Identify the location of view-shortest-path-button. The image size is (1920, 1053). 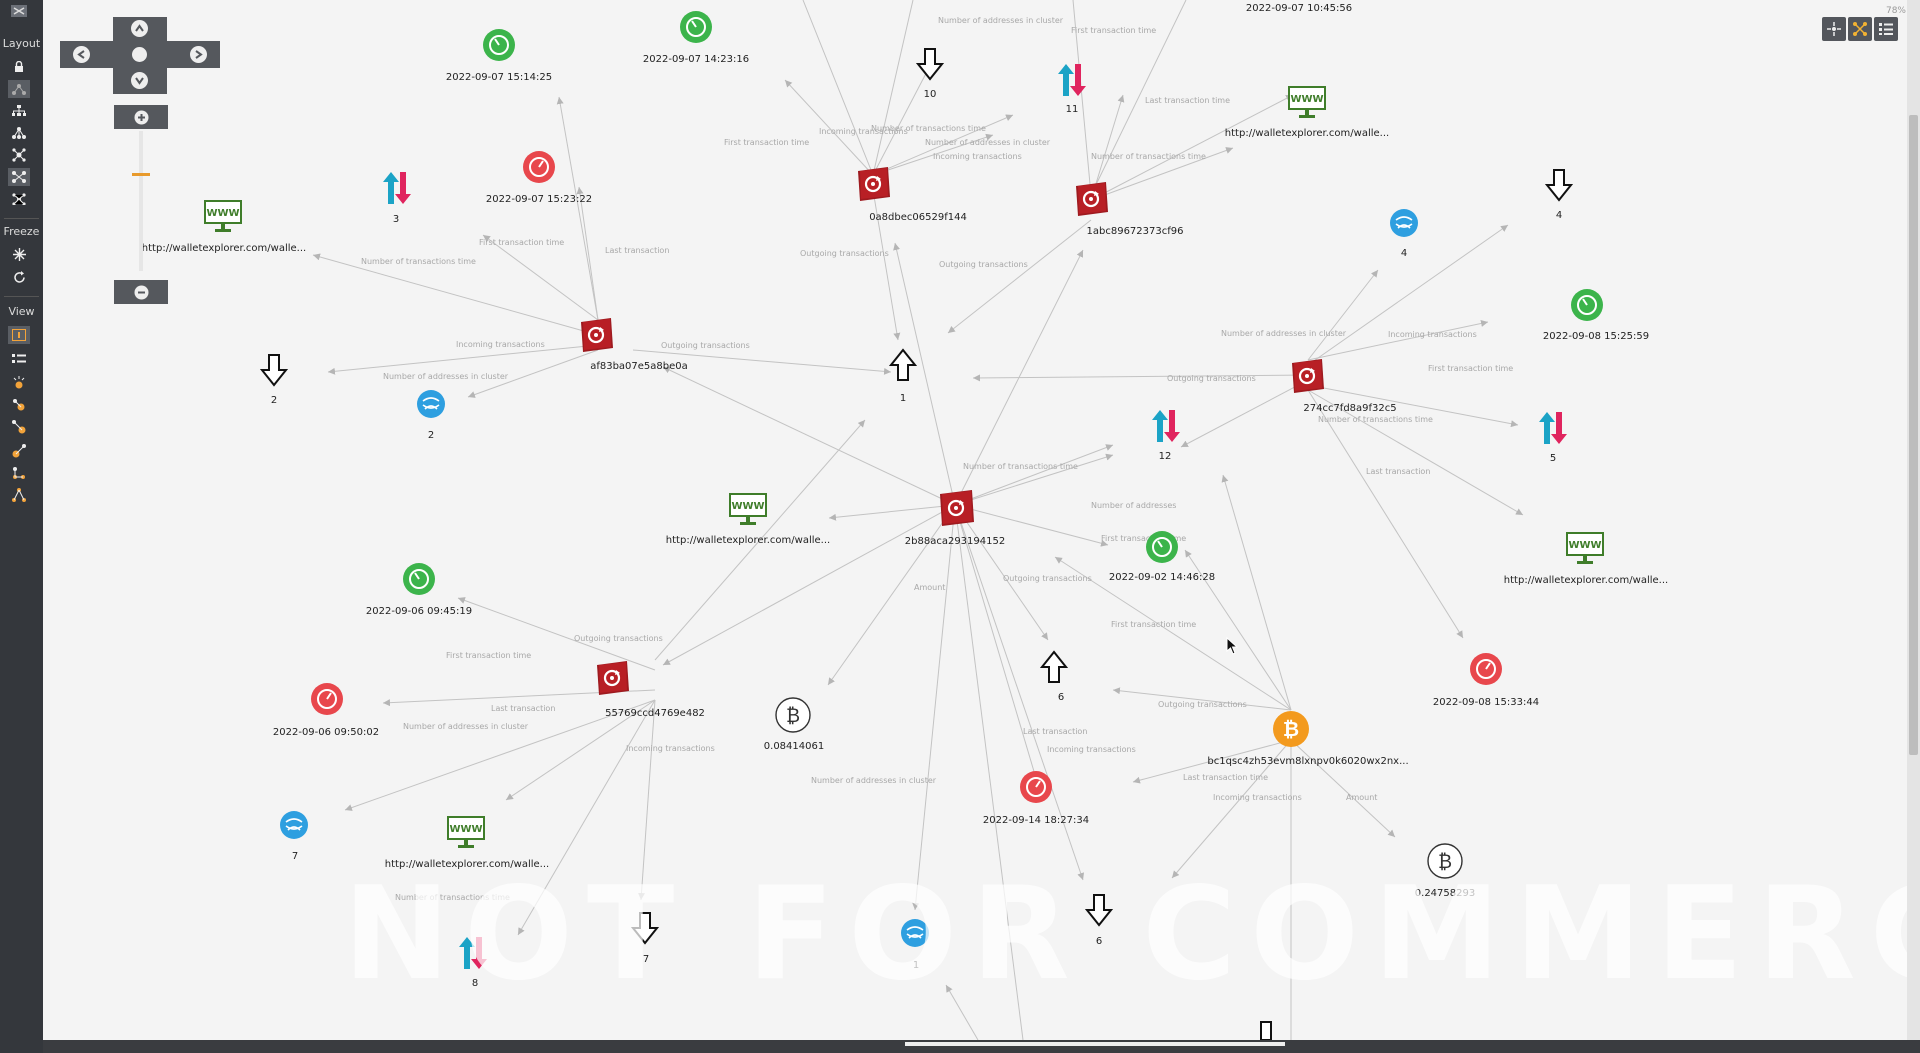
(19, 495).